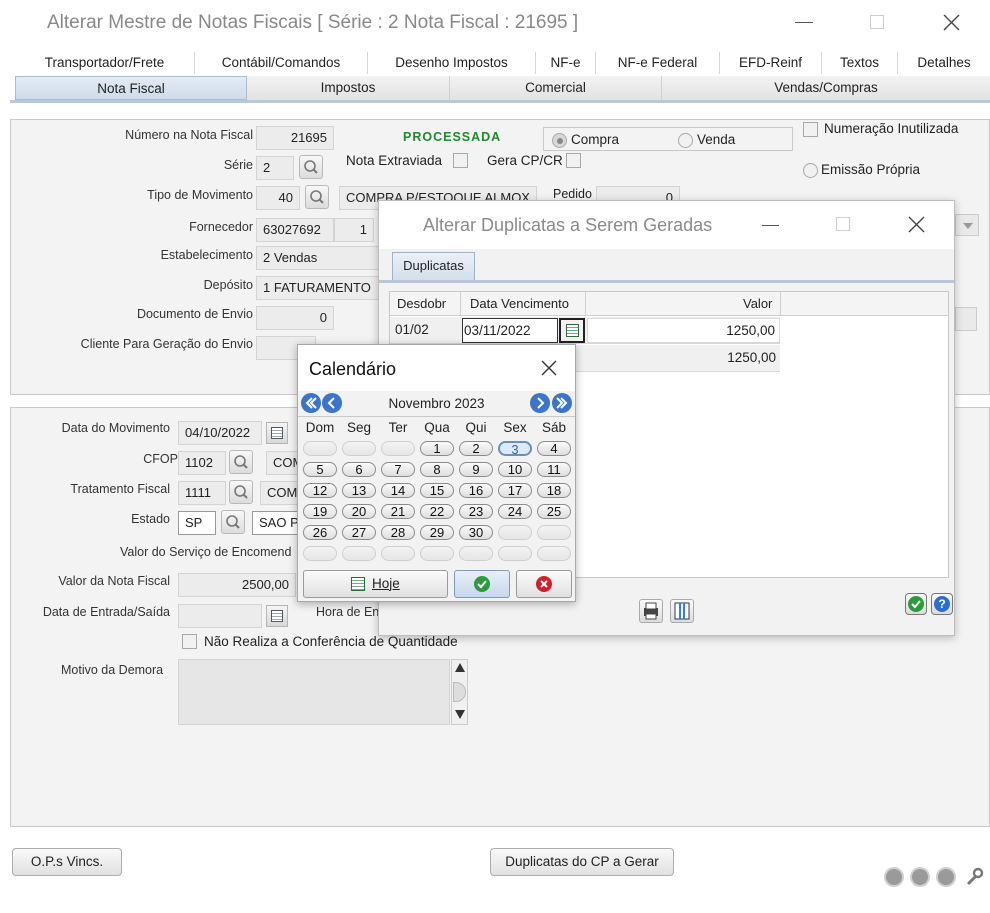 The height and width of the screenshot is (913, 990). What do you see at coordinates (295, 138) in the screenshot?
I see `numero-field: 21695` at bounding box center [295, 138].